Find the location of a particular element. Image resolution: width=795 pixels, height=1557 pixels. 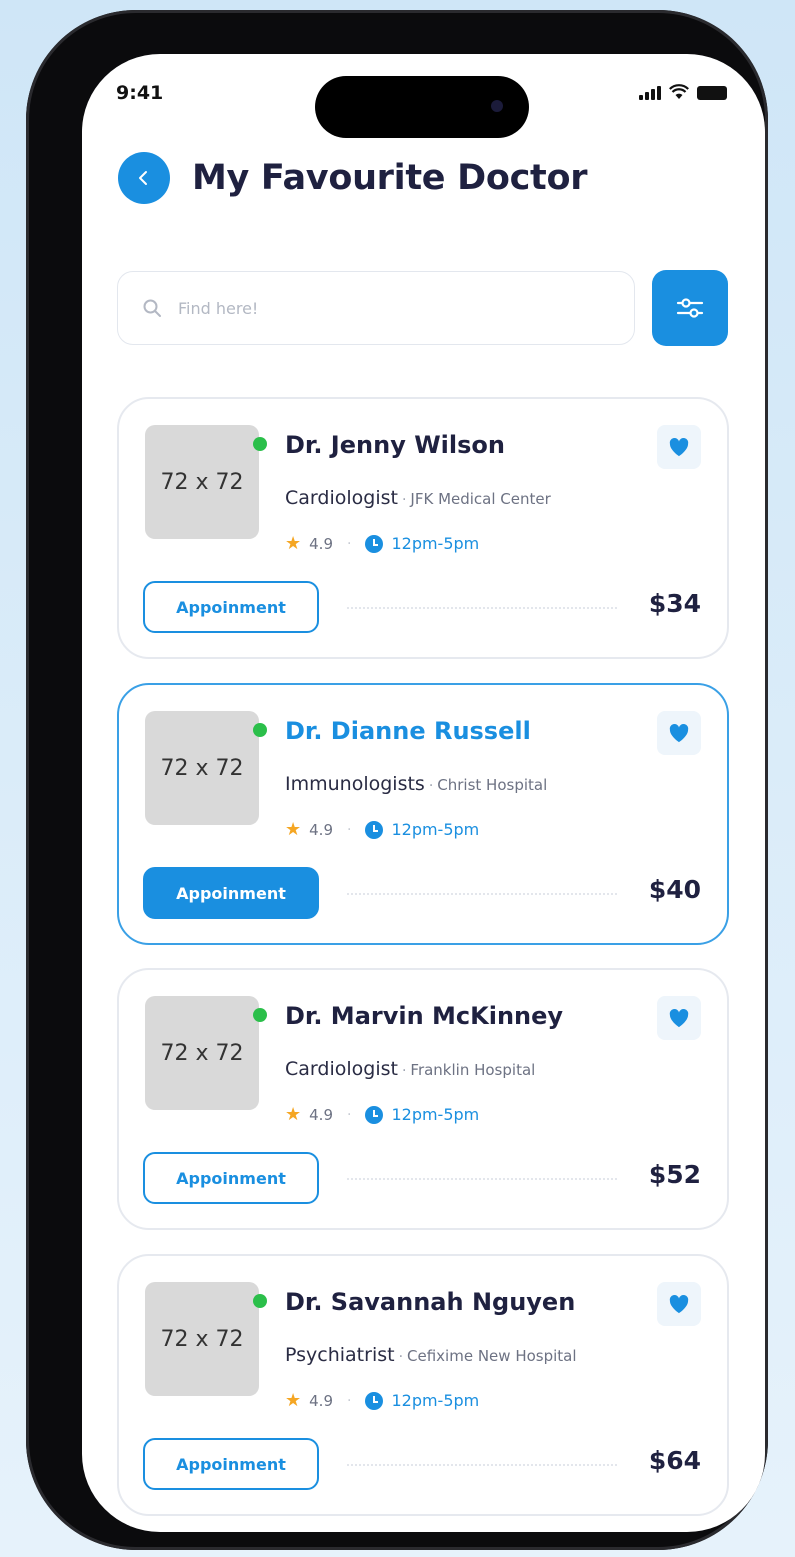

specialty-line: Cardiologist · JFK Medical Center is located at coordinates (418, 498).